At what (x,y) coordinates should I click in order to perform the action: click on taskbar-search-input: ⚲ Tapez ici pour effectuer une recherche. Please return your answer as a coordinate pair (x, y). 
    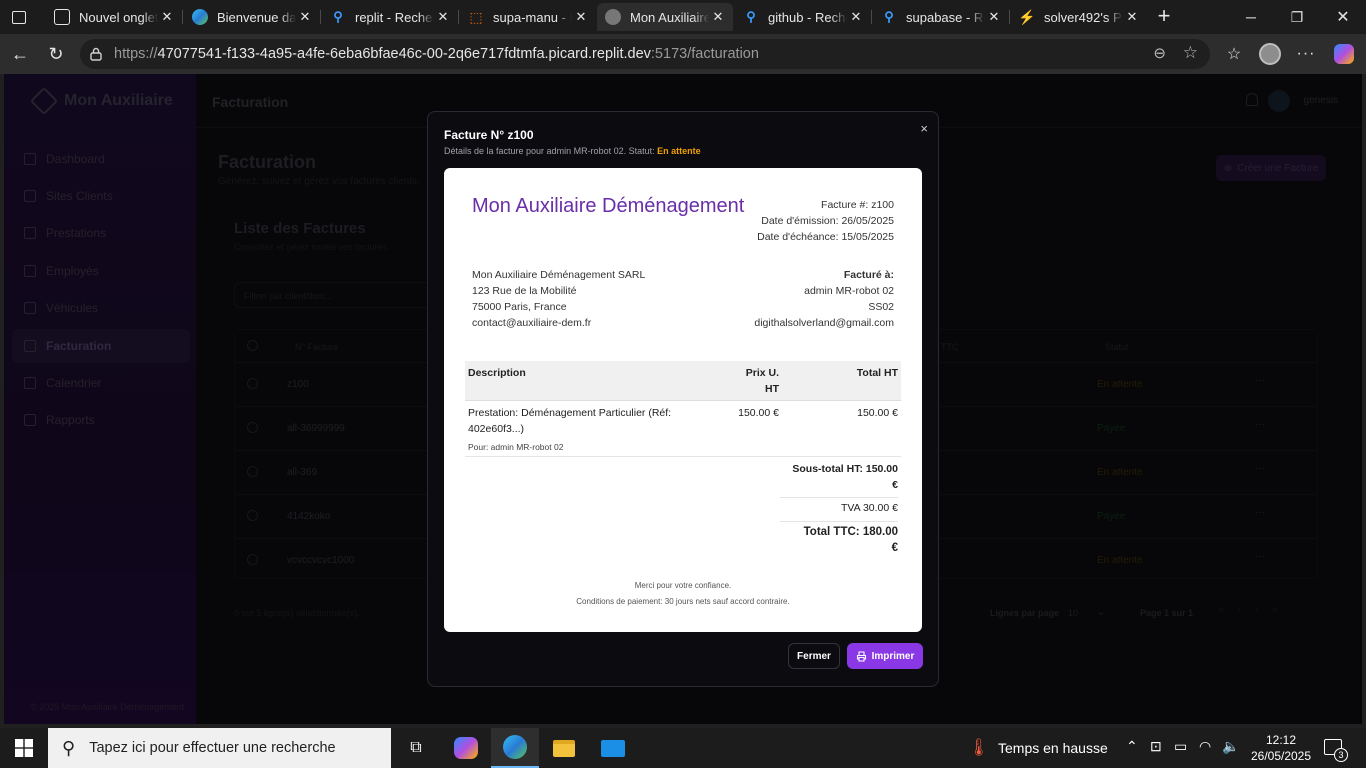
    Looking at the image, I should click on (219, 748).